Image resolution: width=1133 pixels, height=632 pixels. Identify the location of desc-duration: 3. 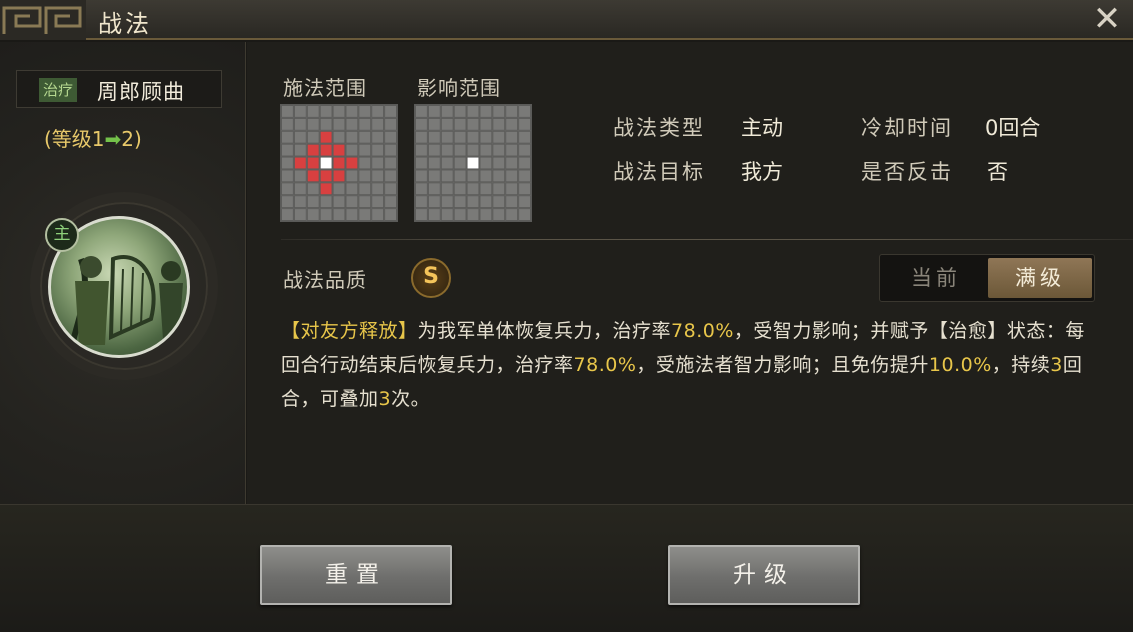
(1056, 365).